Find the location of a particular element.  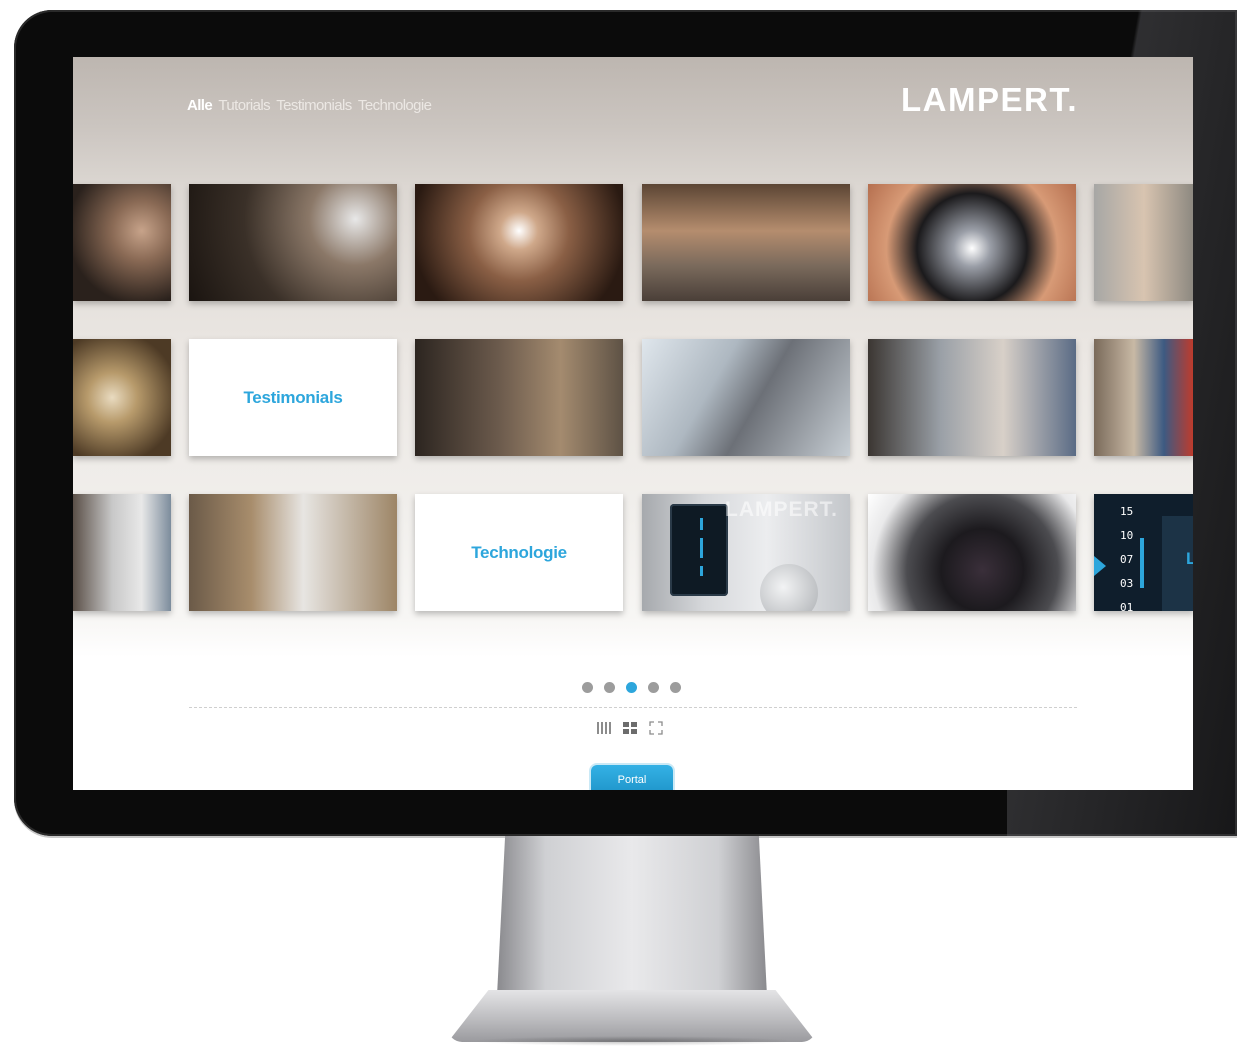

tile-microscope-testimonial is located at coordinates (519, 397).